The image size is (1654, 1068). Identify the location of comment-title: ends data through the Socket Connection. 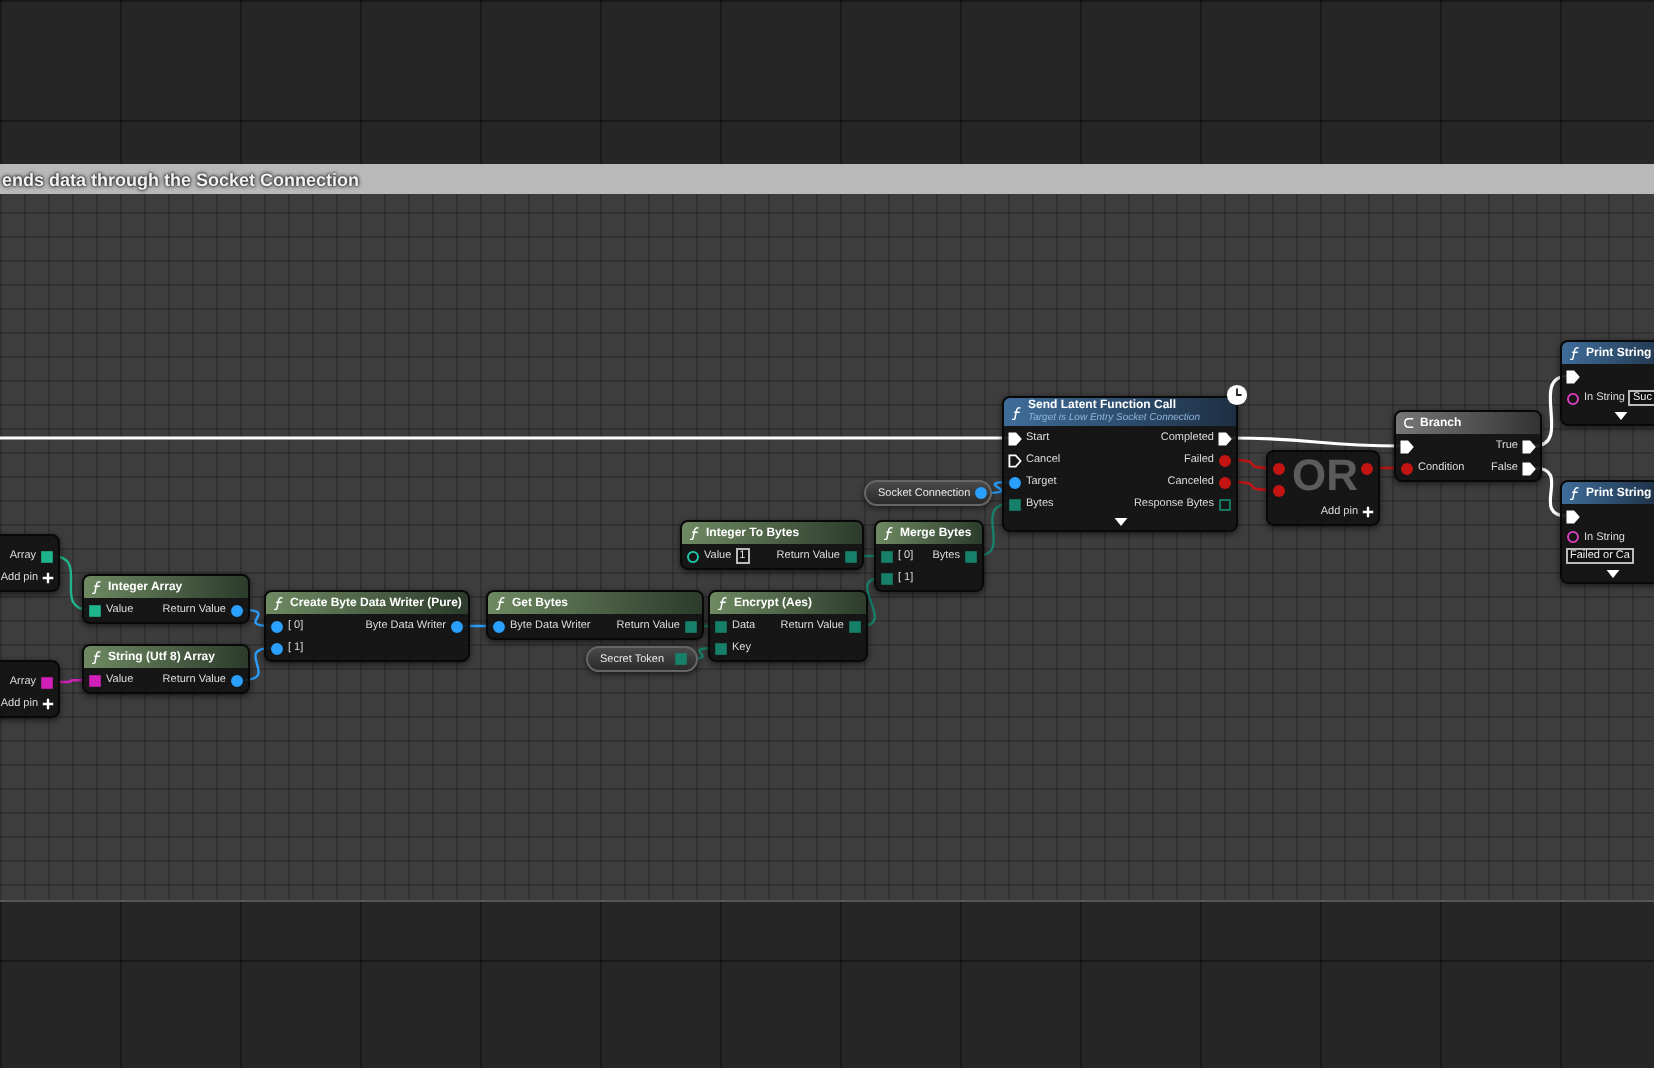
(181, 179).